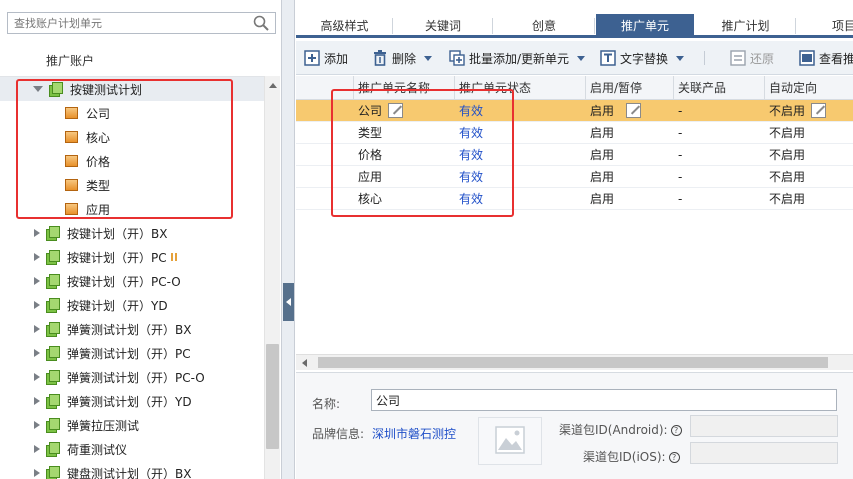 This screenshot has width=853, height=479. I want to click on tree-plan: 按键计划（开）YD, so click(132, 305).